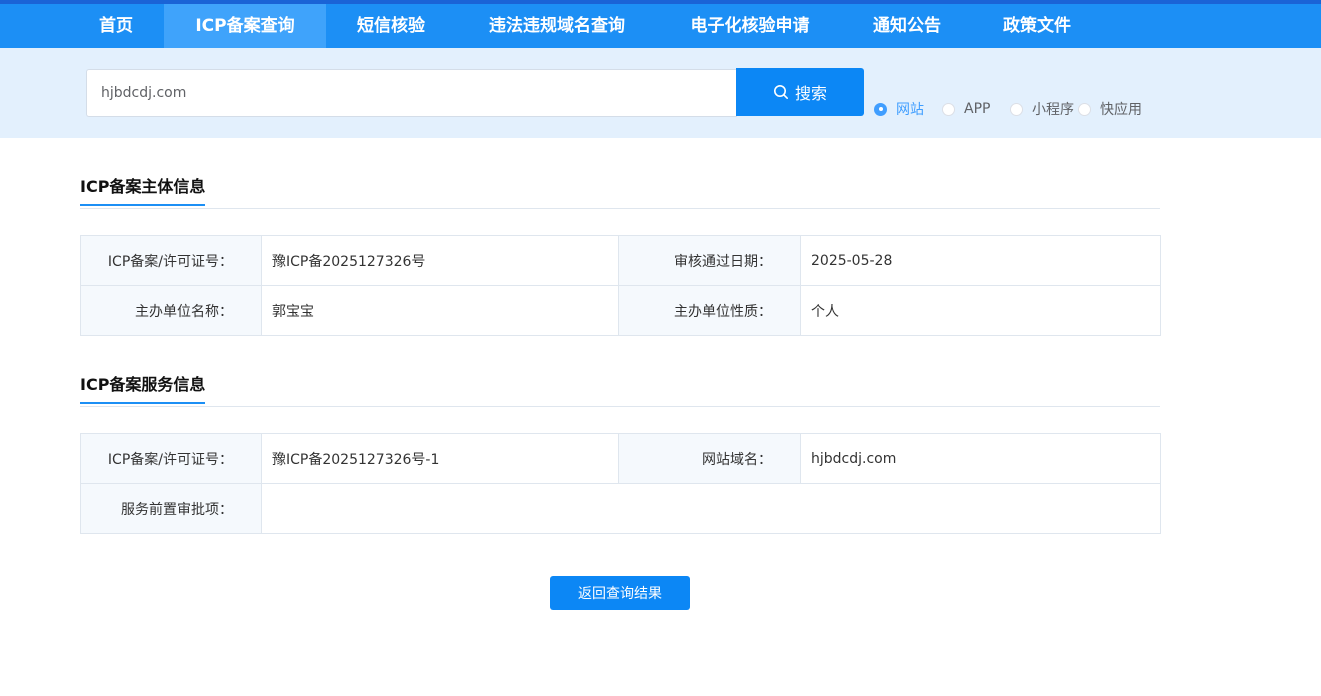  What do you see at coordinates (810, 93) in the screenshot?
I see `search-button-label: 搜索` at bounding box center [810, 93].